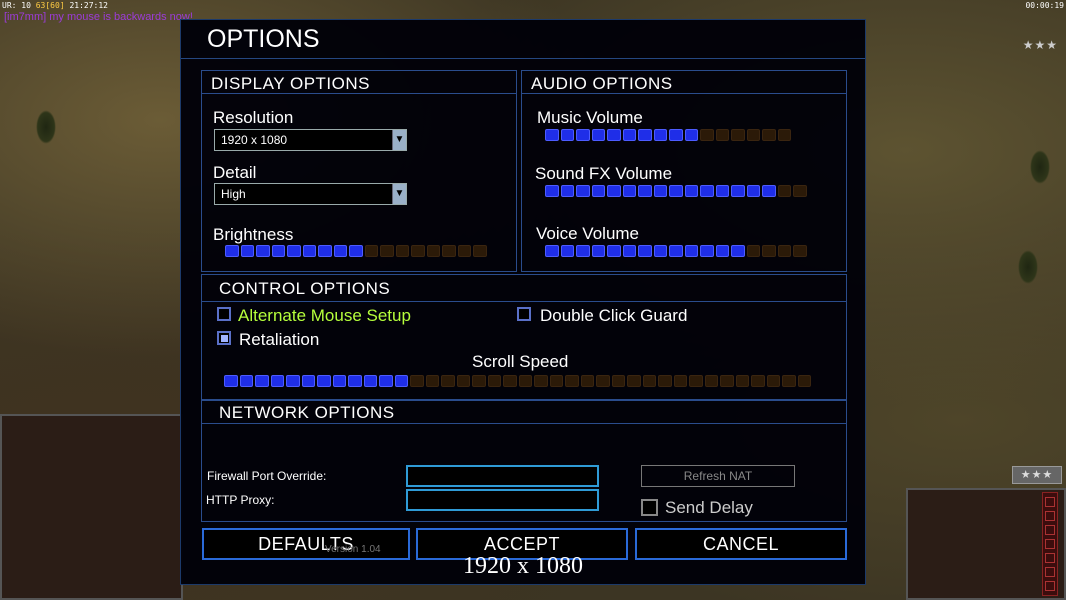 This screenshot has width=1066, height=600. I want to click on scroll-speed-slider, so click(517, 381).